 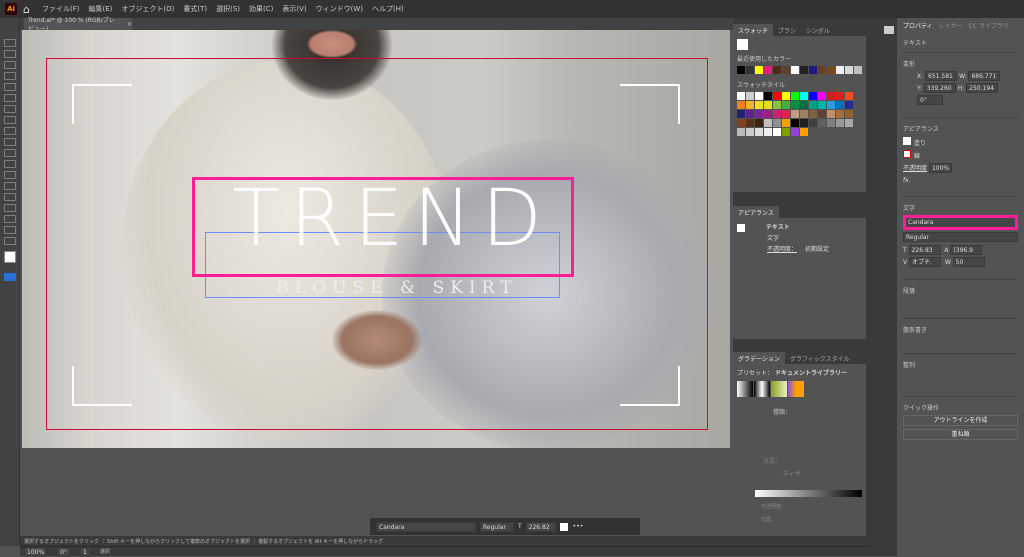 I want to click on menu-edit: 編集(E), so click(x=100, y=9).